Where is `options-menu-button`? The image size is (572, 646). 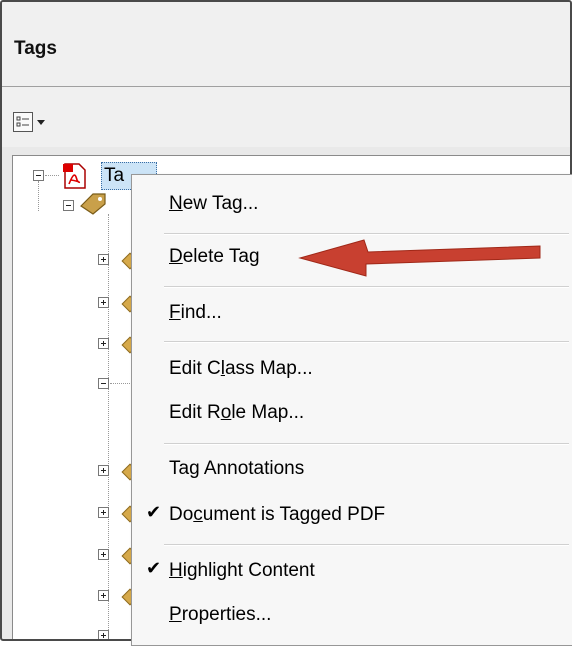
options-menu-button is located at coordinates (32, 122).